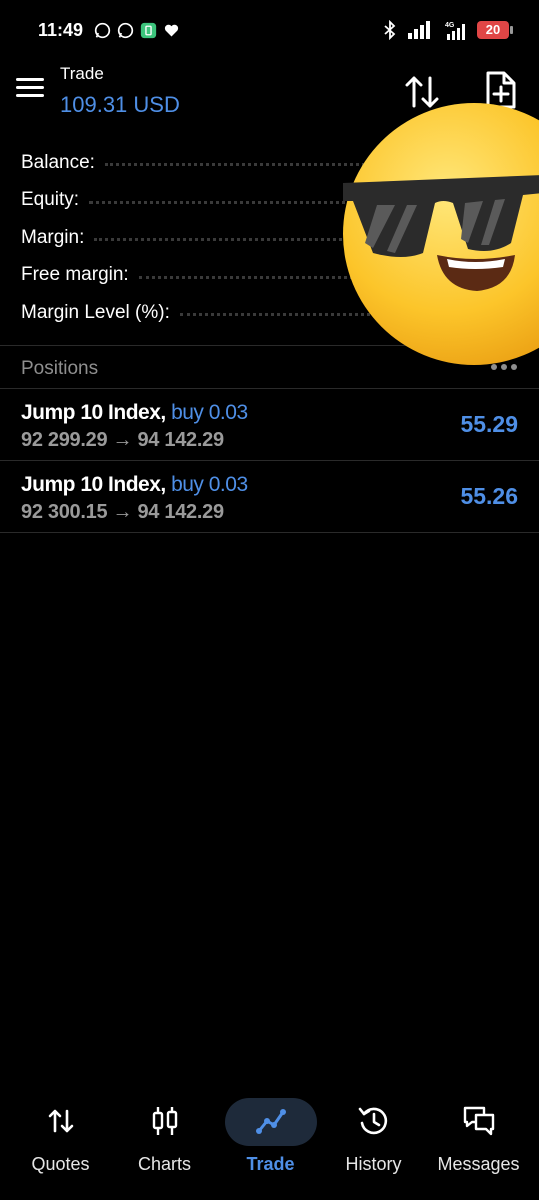 This screenshot has width=539, height=1200. I want to click on nav-label: Trade, so click(270, 1164).